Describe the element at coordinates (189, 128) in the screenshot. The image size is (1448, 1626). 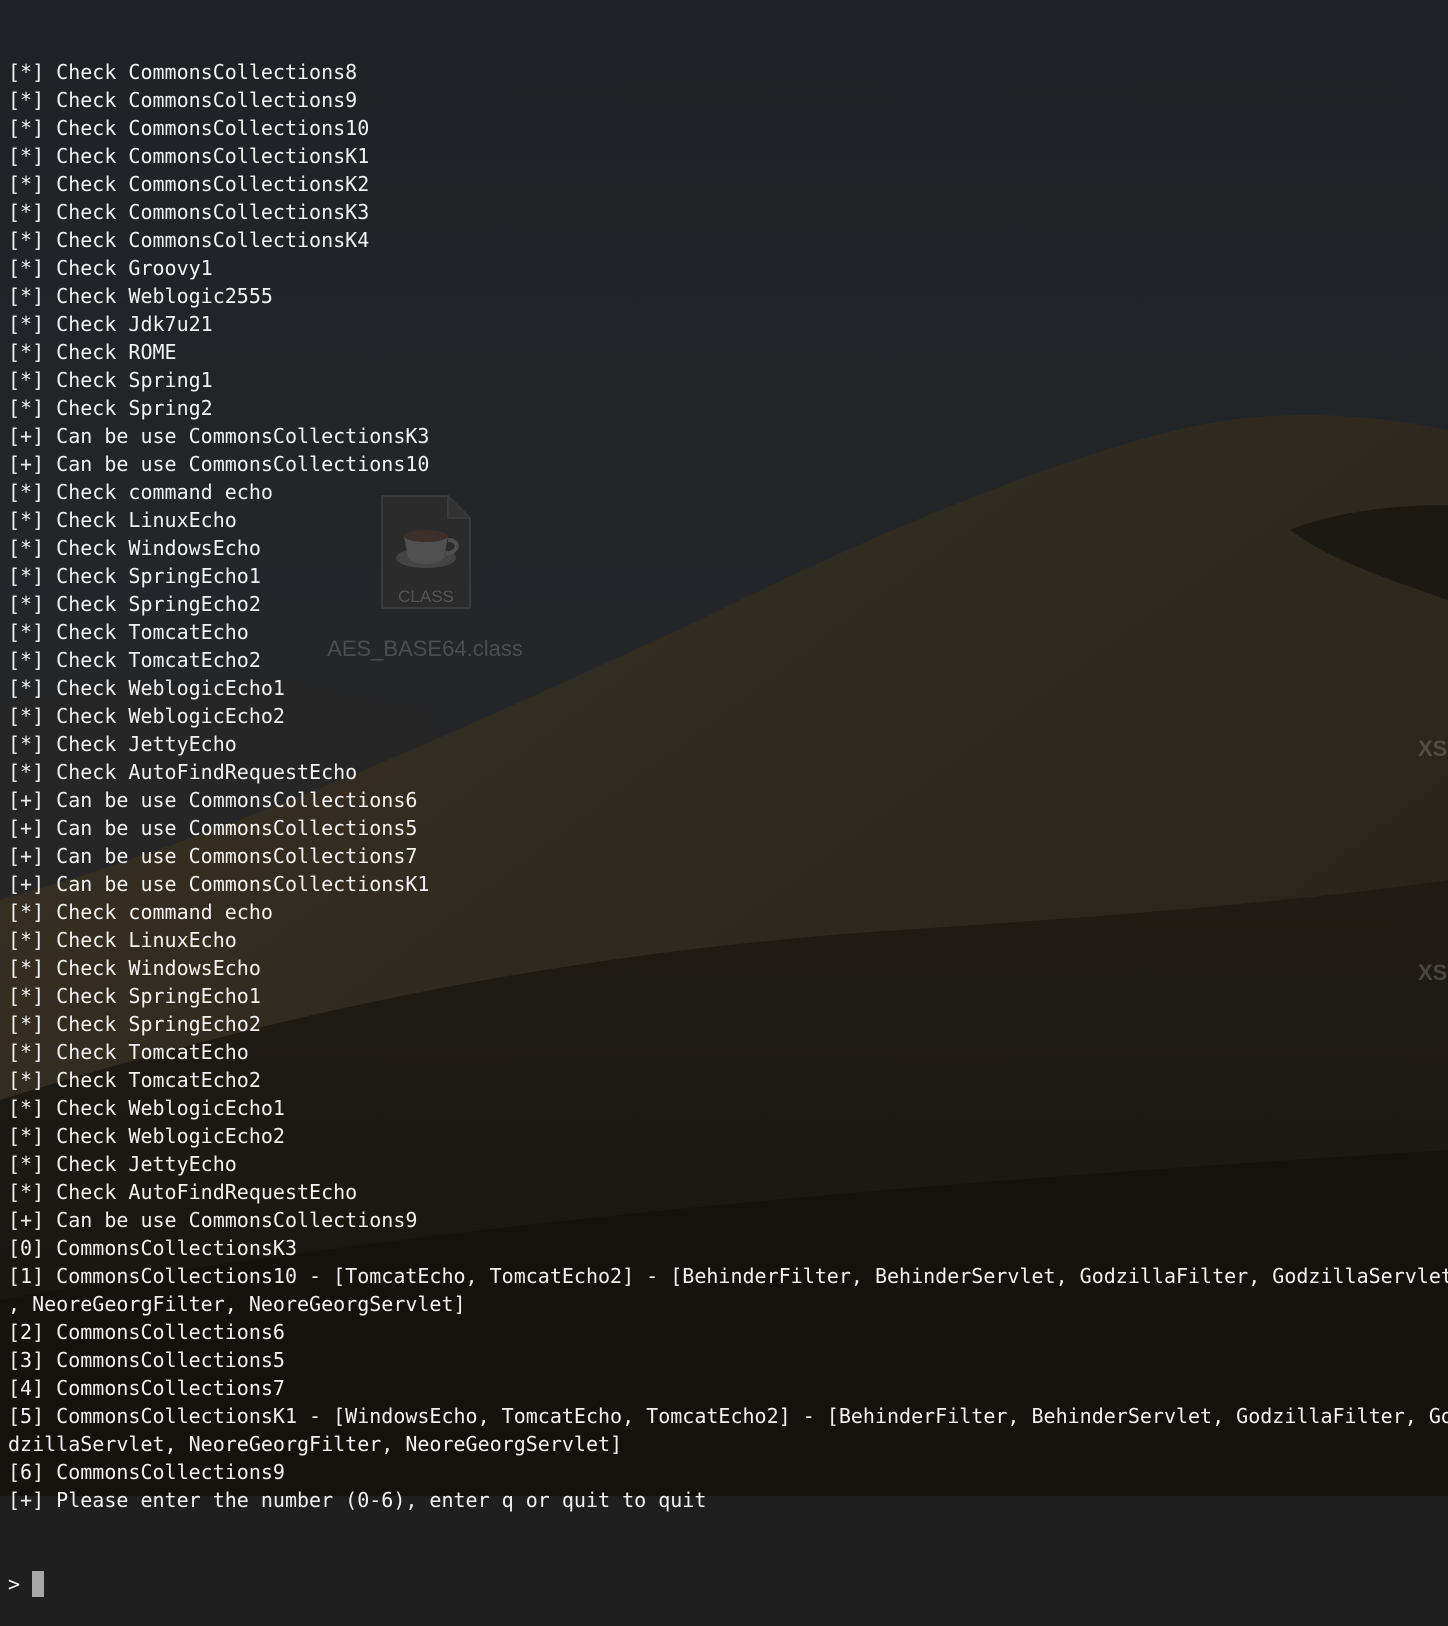
I see `terminal-line: [*] Check CommonsCollections10` at that location.